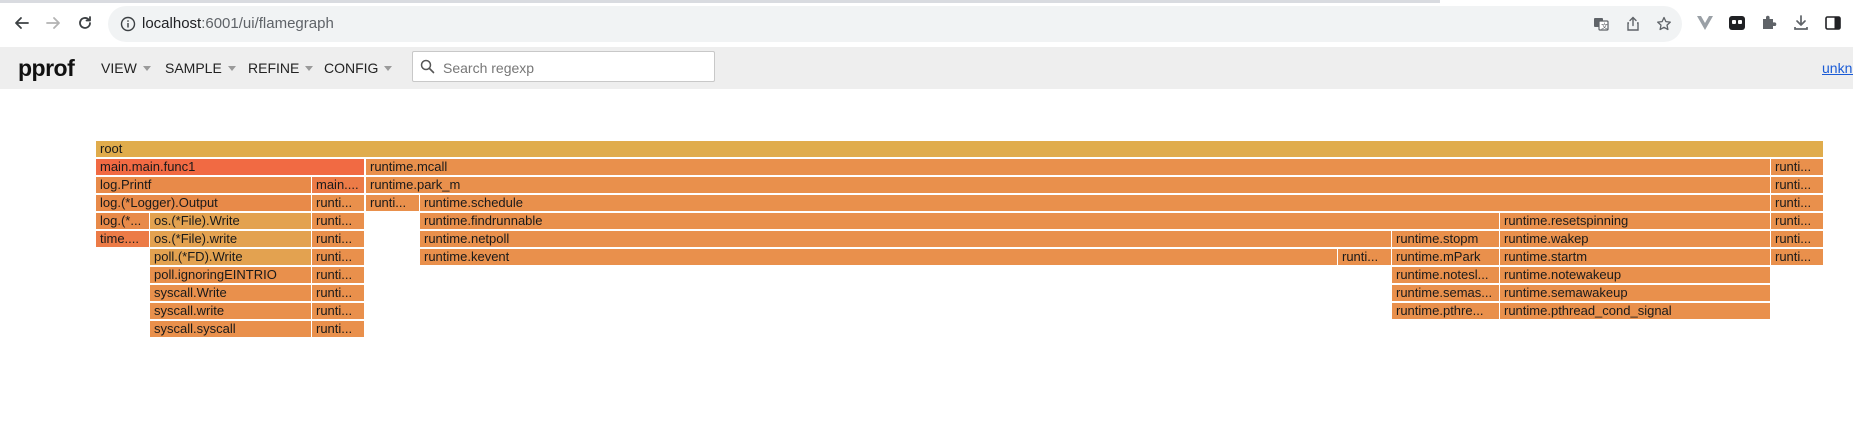 This screenshot has width=1853, height=422. Describe the element at coordinates (231, 293) in the screenshot. I see `flame-frame: syscall.Write` at that location.